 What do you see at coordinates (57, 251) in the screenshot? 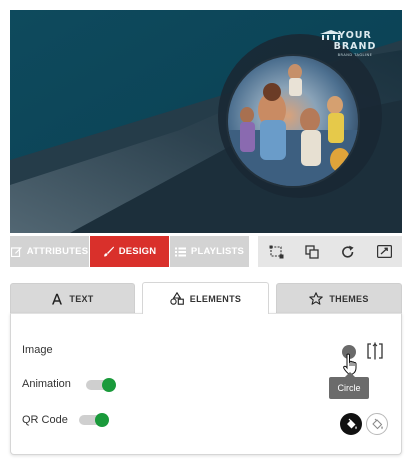
I see `attributes-label: ATTRIBUTES` at bounding box center [57, 251].